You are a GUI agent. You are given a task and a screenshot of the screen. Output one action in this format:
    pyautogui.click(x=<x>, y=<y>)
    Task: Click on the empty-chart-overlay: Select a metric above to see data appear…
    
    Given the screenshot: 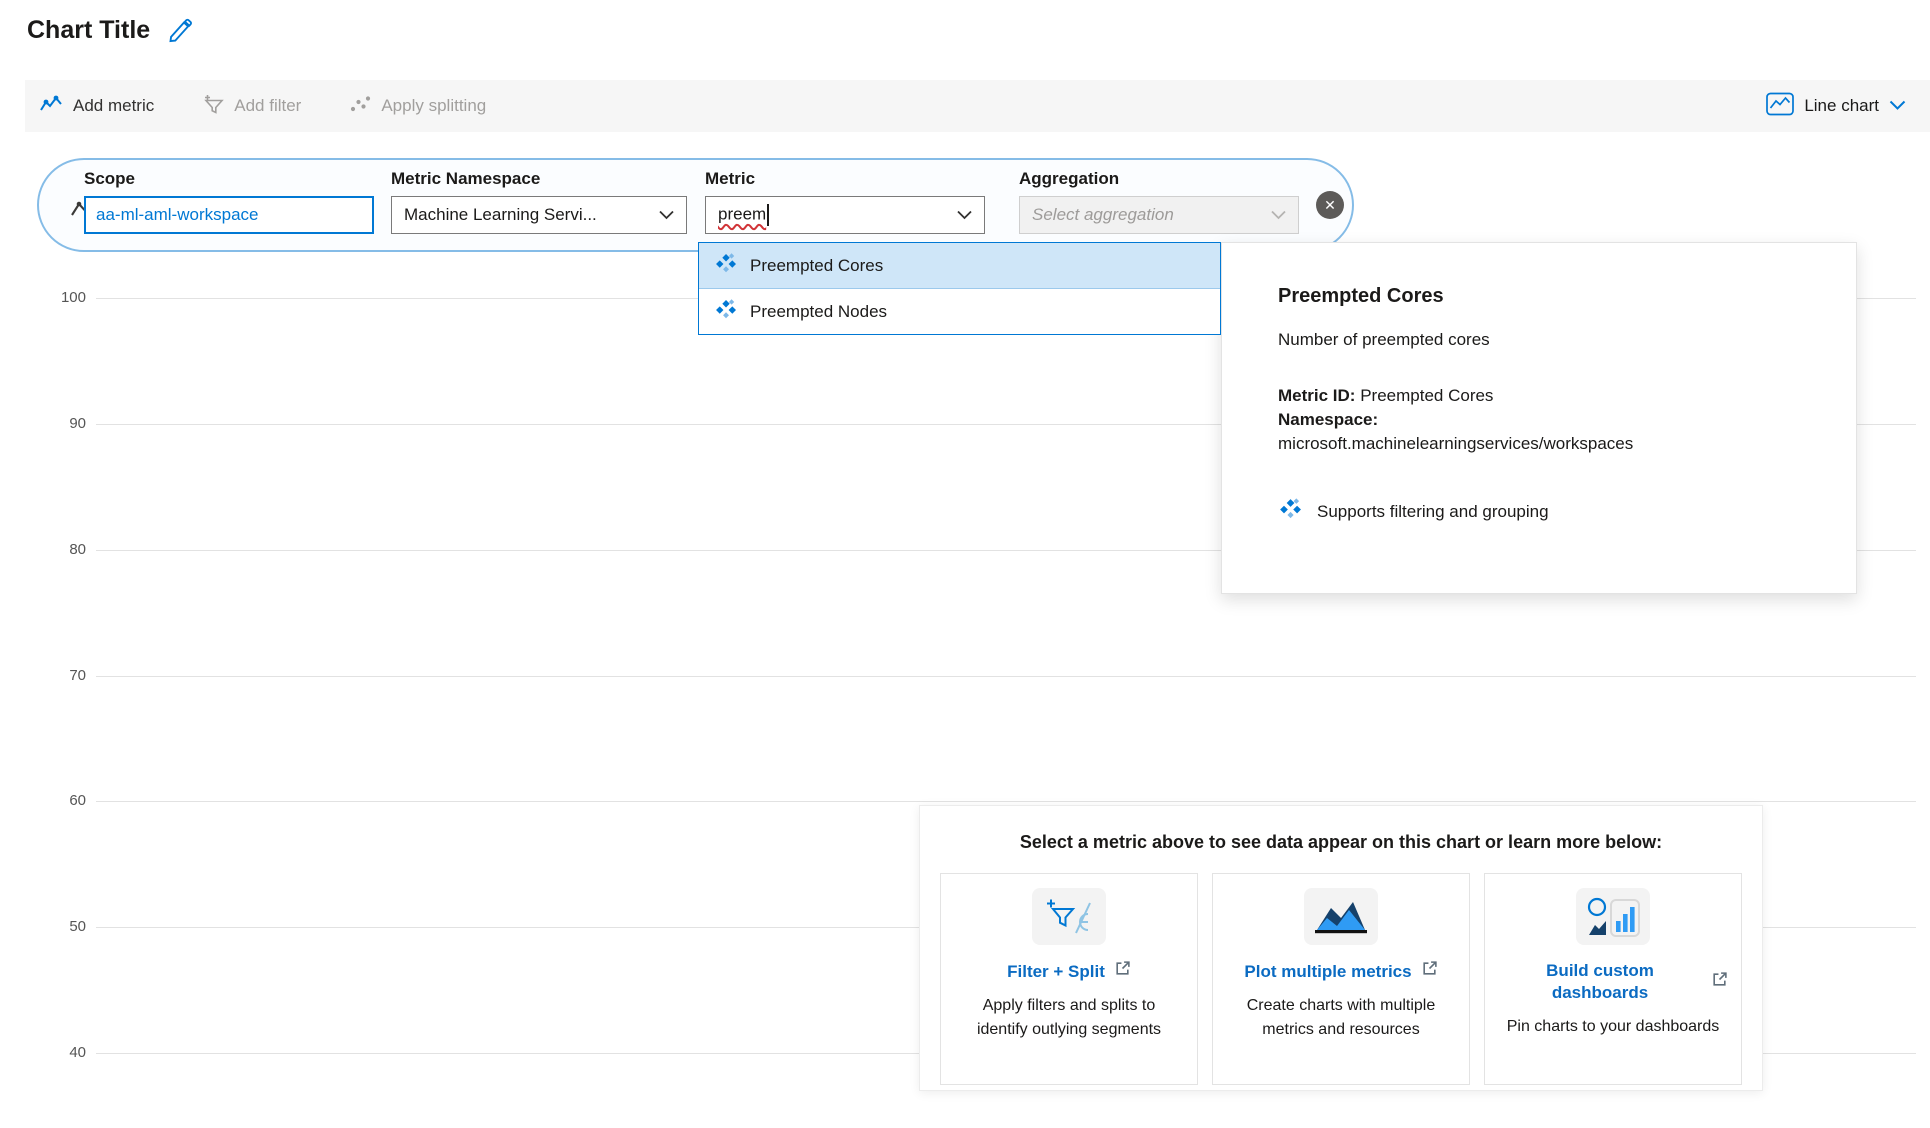 What is the action you would take?
    pyautogui.click(x=1341, y=948)
    